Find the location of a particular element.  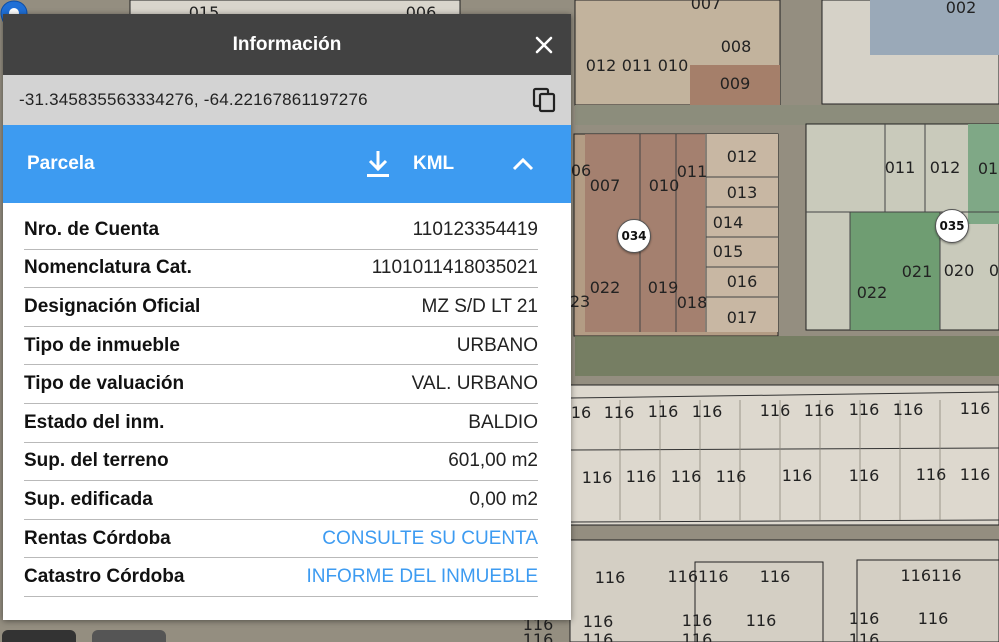

parcel-label: 0 is located at coordinates (993, 270).